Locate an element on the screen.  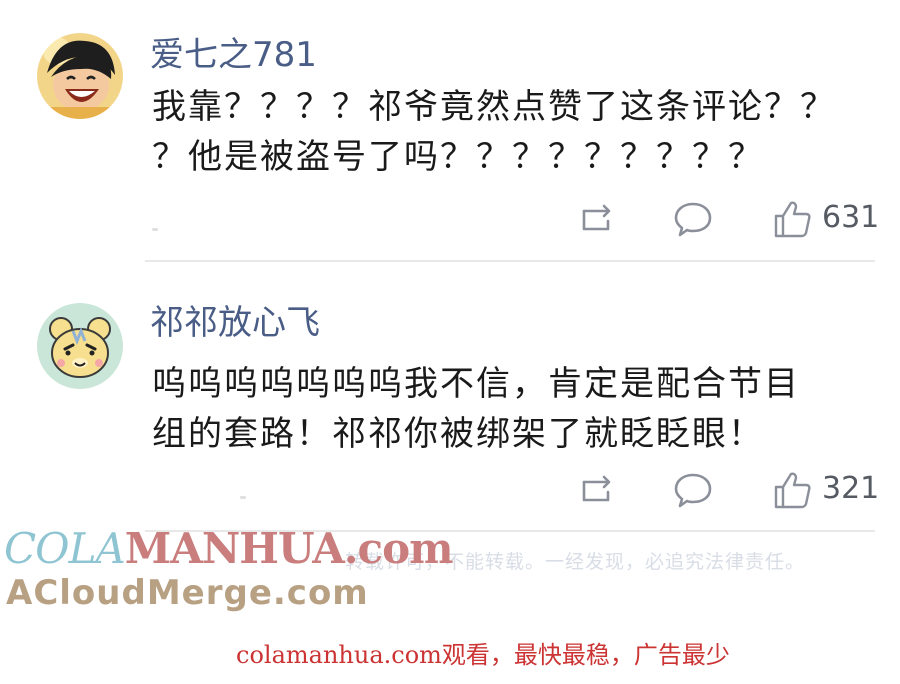
comment-text: 我靠？？？？祁爷竟然点赞了这条评论？？ ？他是被盗号了吗？？？？？？？？？ is located at coordinates (517, 132).